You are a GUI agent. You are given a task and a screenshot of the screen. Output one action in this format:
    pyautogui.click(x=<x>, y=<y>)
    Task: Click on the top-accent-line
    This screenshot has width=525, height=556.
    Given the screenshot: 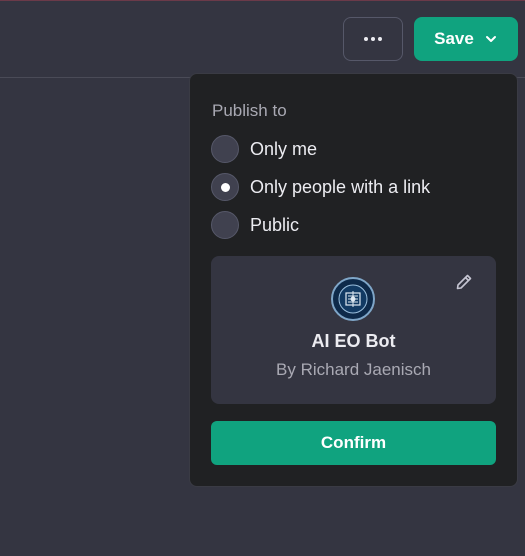 What is the action you would take?
    pyautogui.click(x=262, y=0)
    